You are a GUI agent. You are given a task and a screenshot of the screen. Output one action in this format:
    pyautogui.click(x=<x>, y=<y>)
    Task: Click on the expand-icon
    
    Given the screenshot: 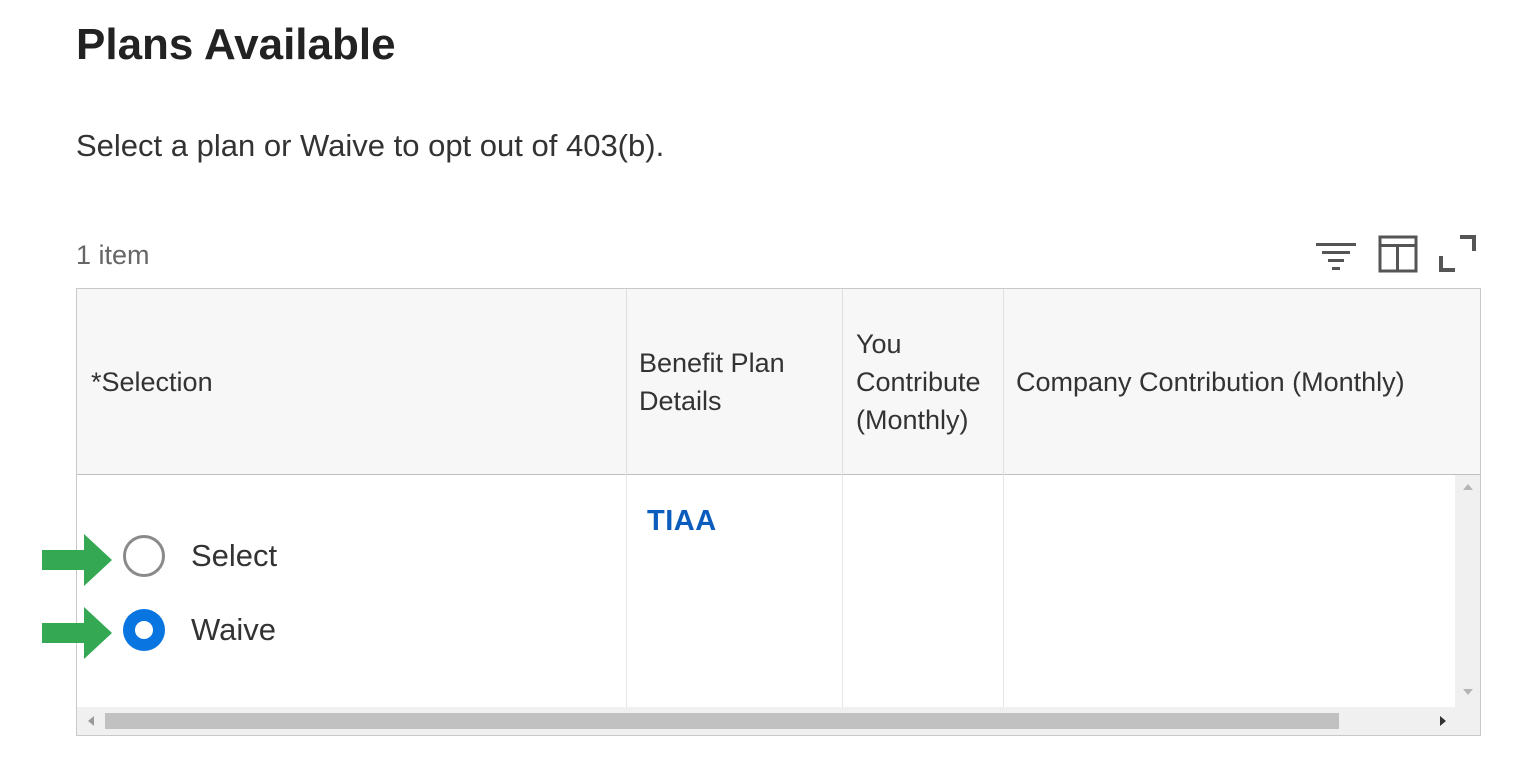 What is the action you would take?
    pyautogui.click(x=1458, y=254)
    